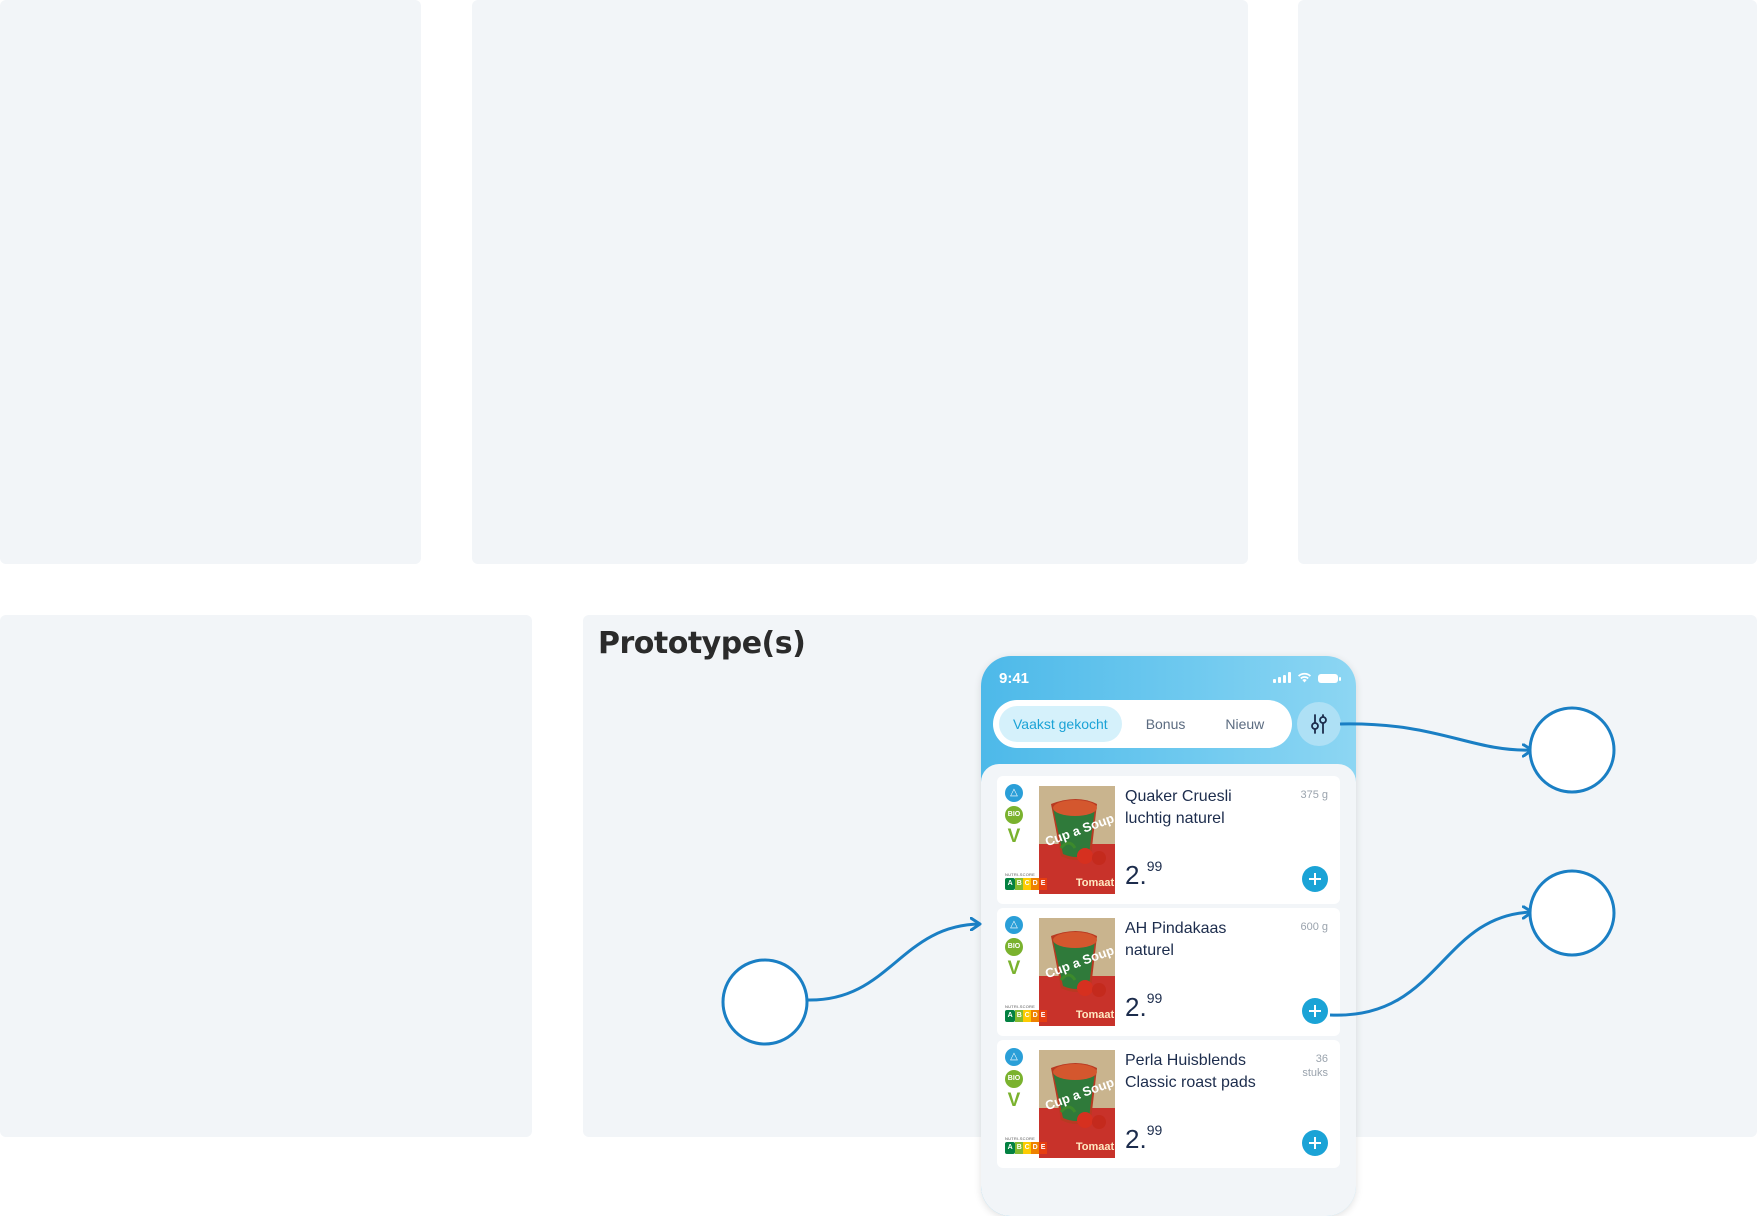  I want to click on tab-nieuw: Nieuw, so click(1244, 724).